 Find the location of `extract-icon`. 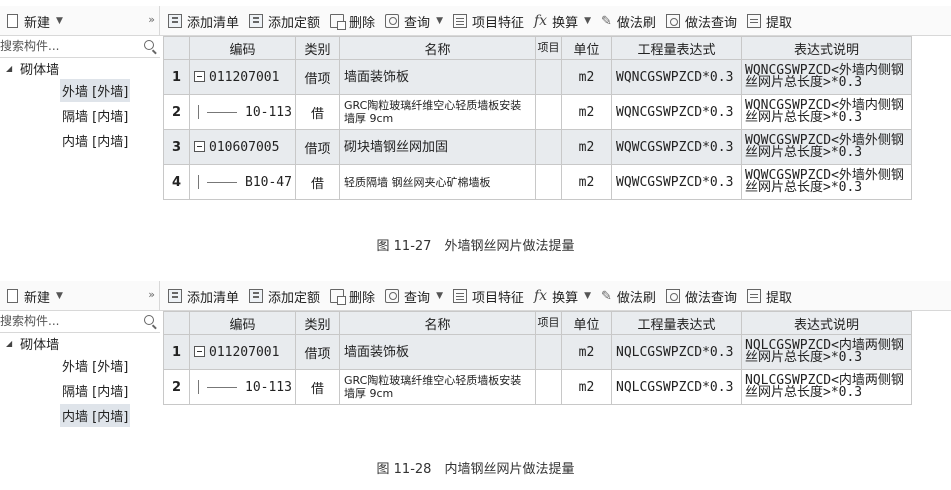

extract-icon is located at coordinates (753, 21).